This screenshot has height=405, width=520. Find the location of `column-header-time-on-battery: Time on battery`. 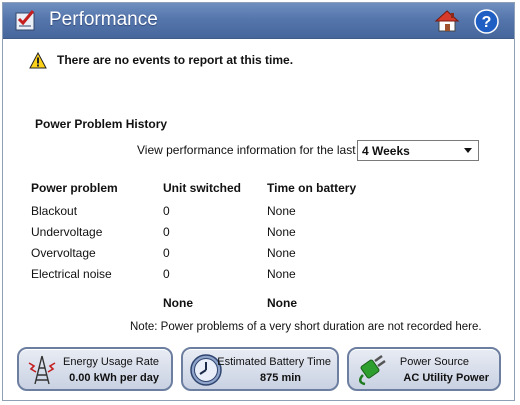

column-header-time-on-battery: Time on battery is located at coordinates (312, 188).